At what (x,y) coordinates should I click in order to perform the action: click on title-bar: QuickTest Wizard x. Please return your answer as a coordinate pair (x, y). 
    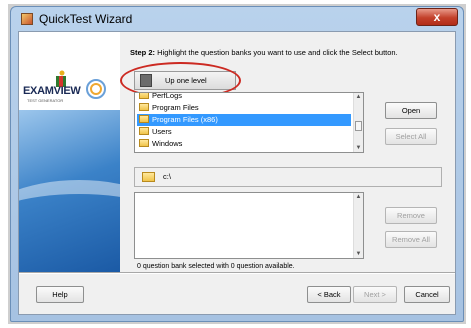
    Looking at the image, I should click on (237, 19).